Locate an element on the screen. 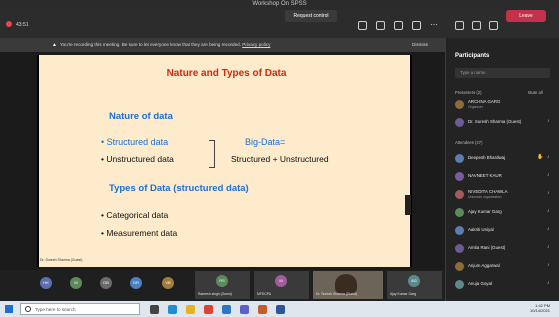 The width and height of the screenshot is (559, 317). powerpoint-icon is located at coordinates (262, 309).